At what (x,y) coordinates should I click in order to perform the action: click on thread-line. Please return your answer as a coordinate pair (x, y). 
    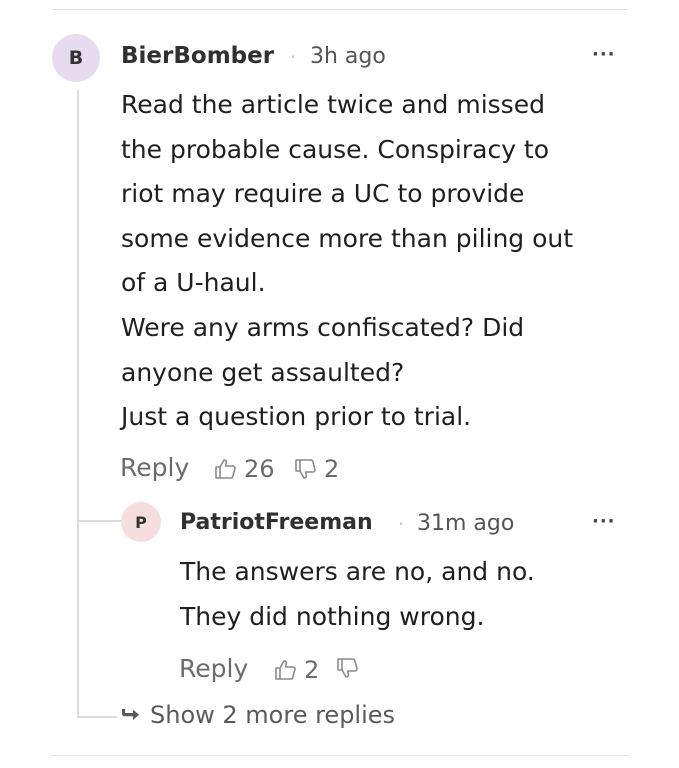
    Looking at the image, I should click on (78, 403).